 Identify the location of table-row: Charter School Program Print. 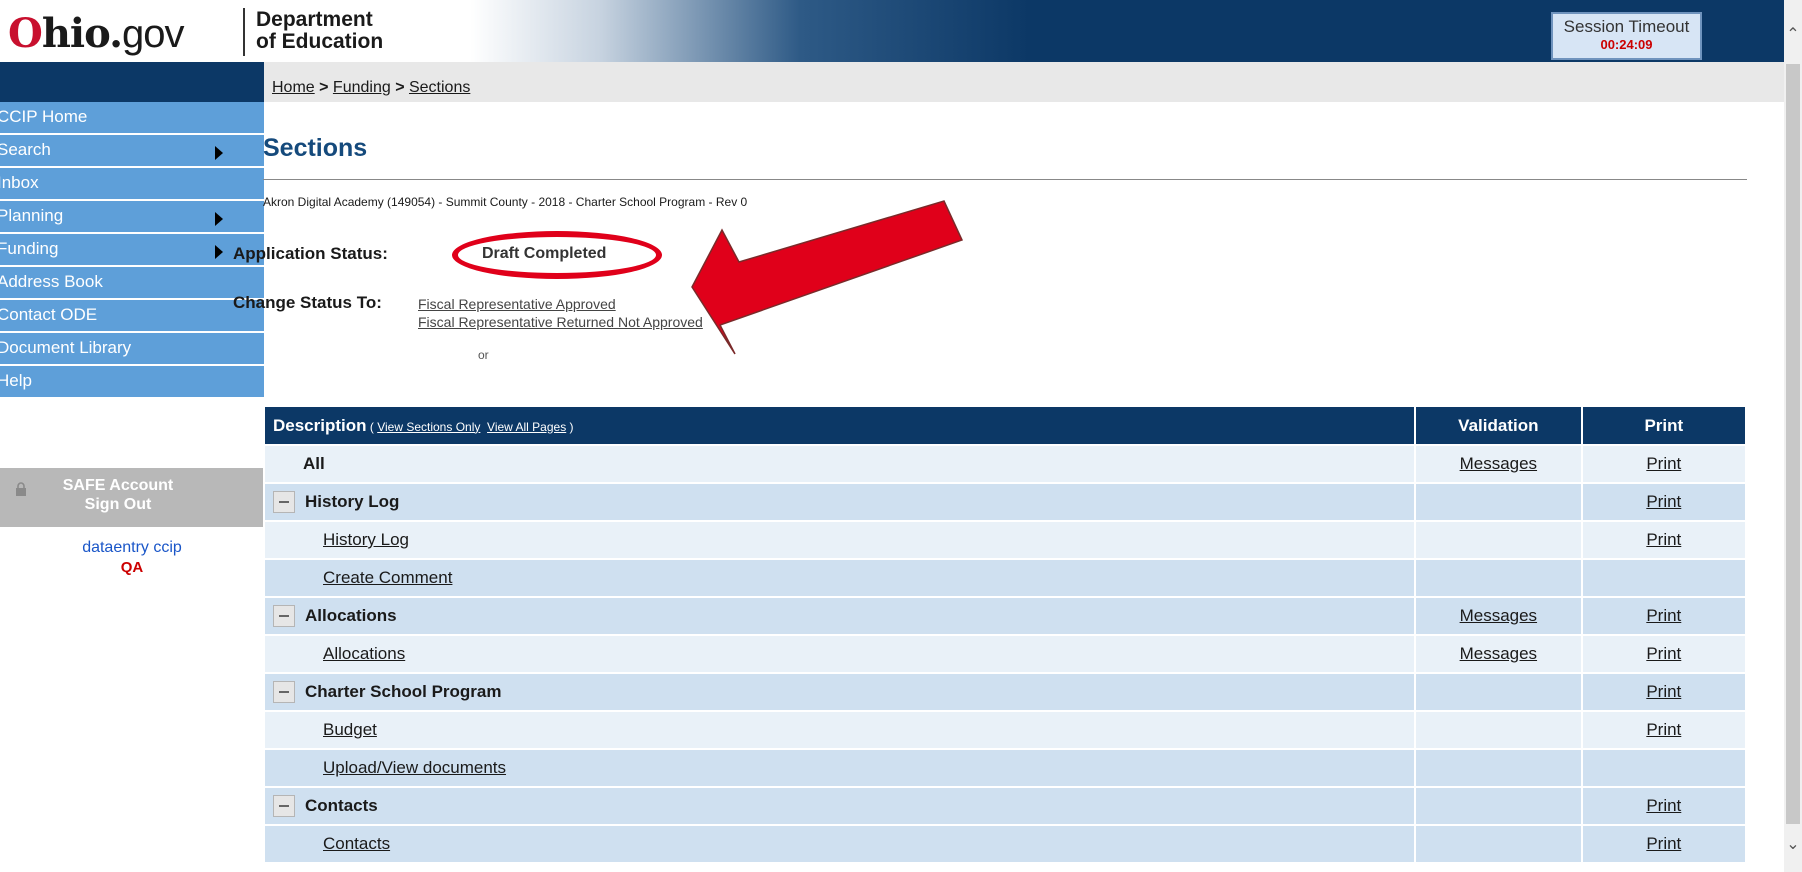
(1005, 692).